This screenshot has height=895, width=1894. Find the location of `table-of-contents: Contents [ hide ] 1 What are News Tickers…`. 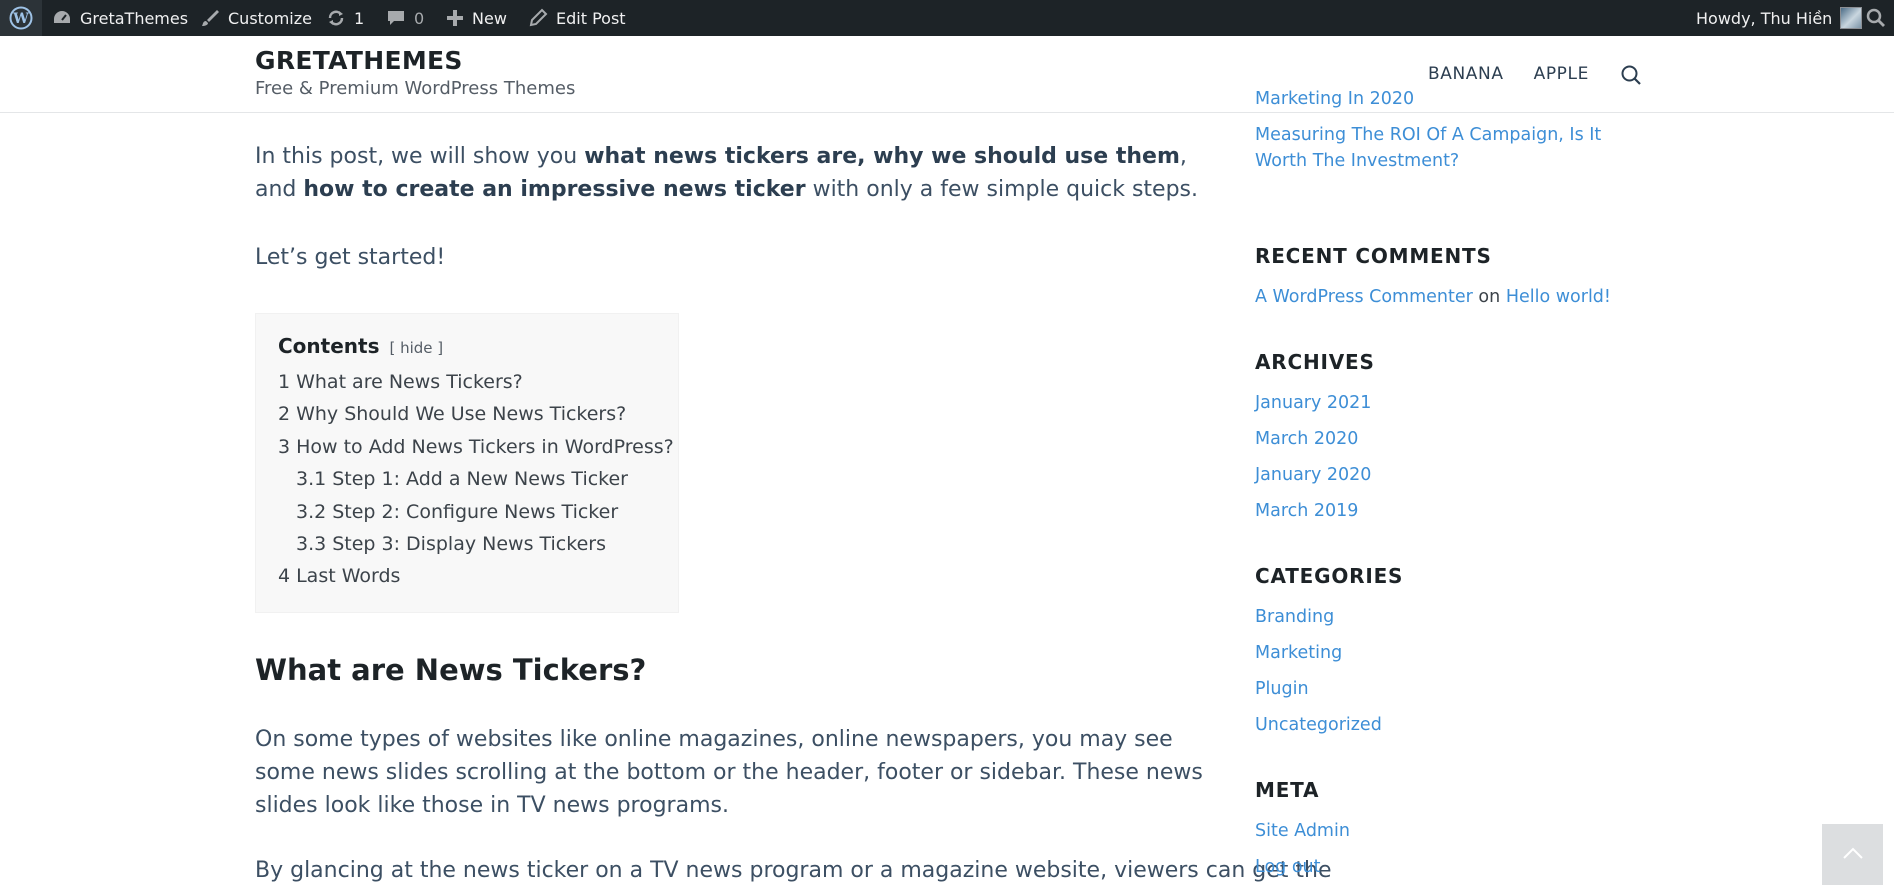

table-of-contents: Contents [ hide ] 1 What are News Tickers… is located at coordinates (467, 463).